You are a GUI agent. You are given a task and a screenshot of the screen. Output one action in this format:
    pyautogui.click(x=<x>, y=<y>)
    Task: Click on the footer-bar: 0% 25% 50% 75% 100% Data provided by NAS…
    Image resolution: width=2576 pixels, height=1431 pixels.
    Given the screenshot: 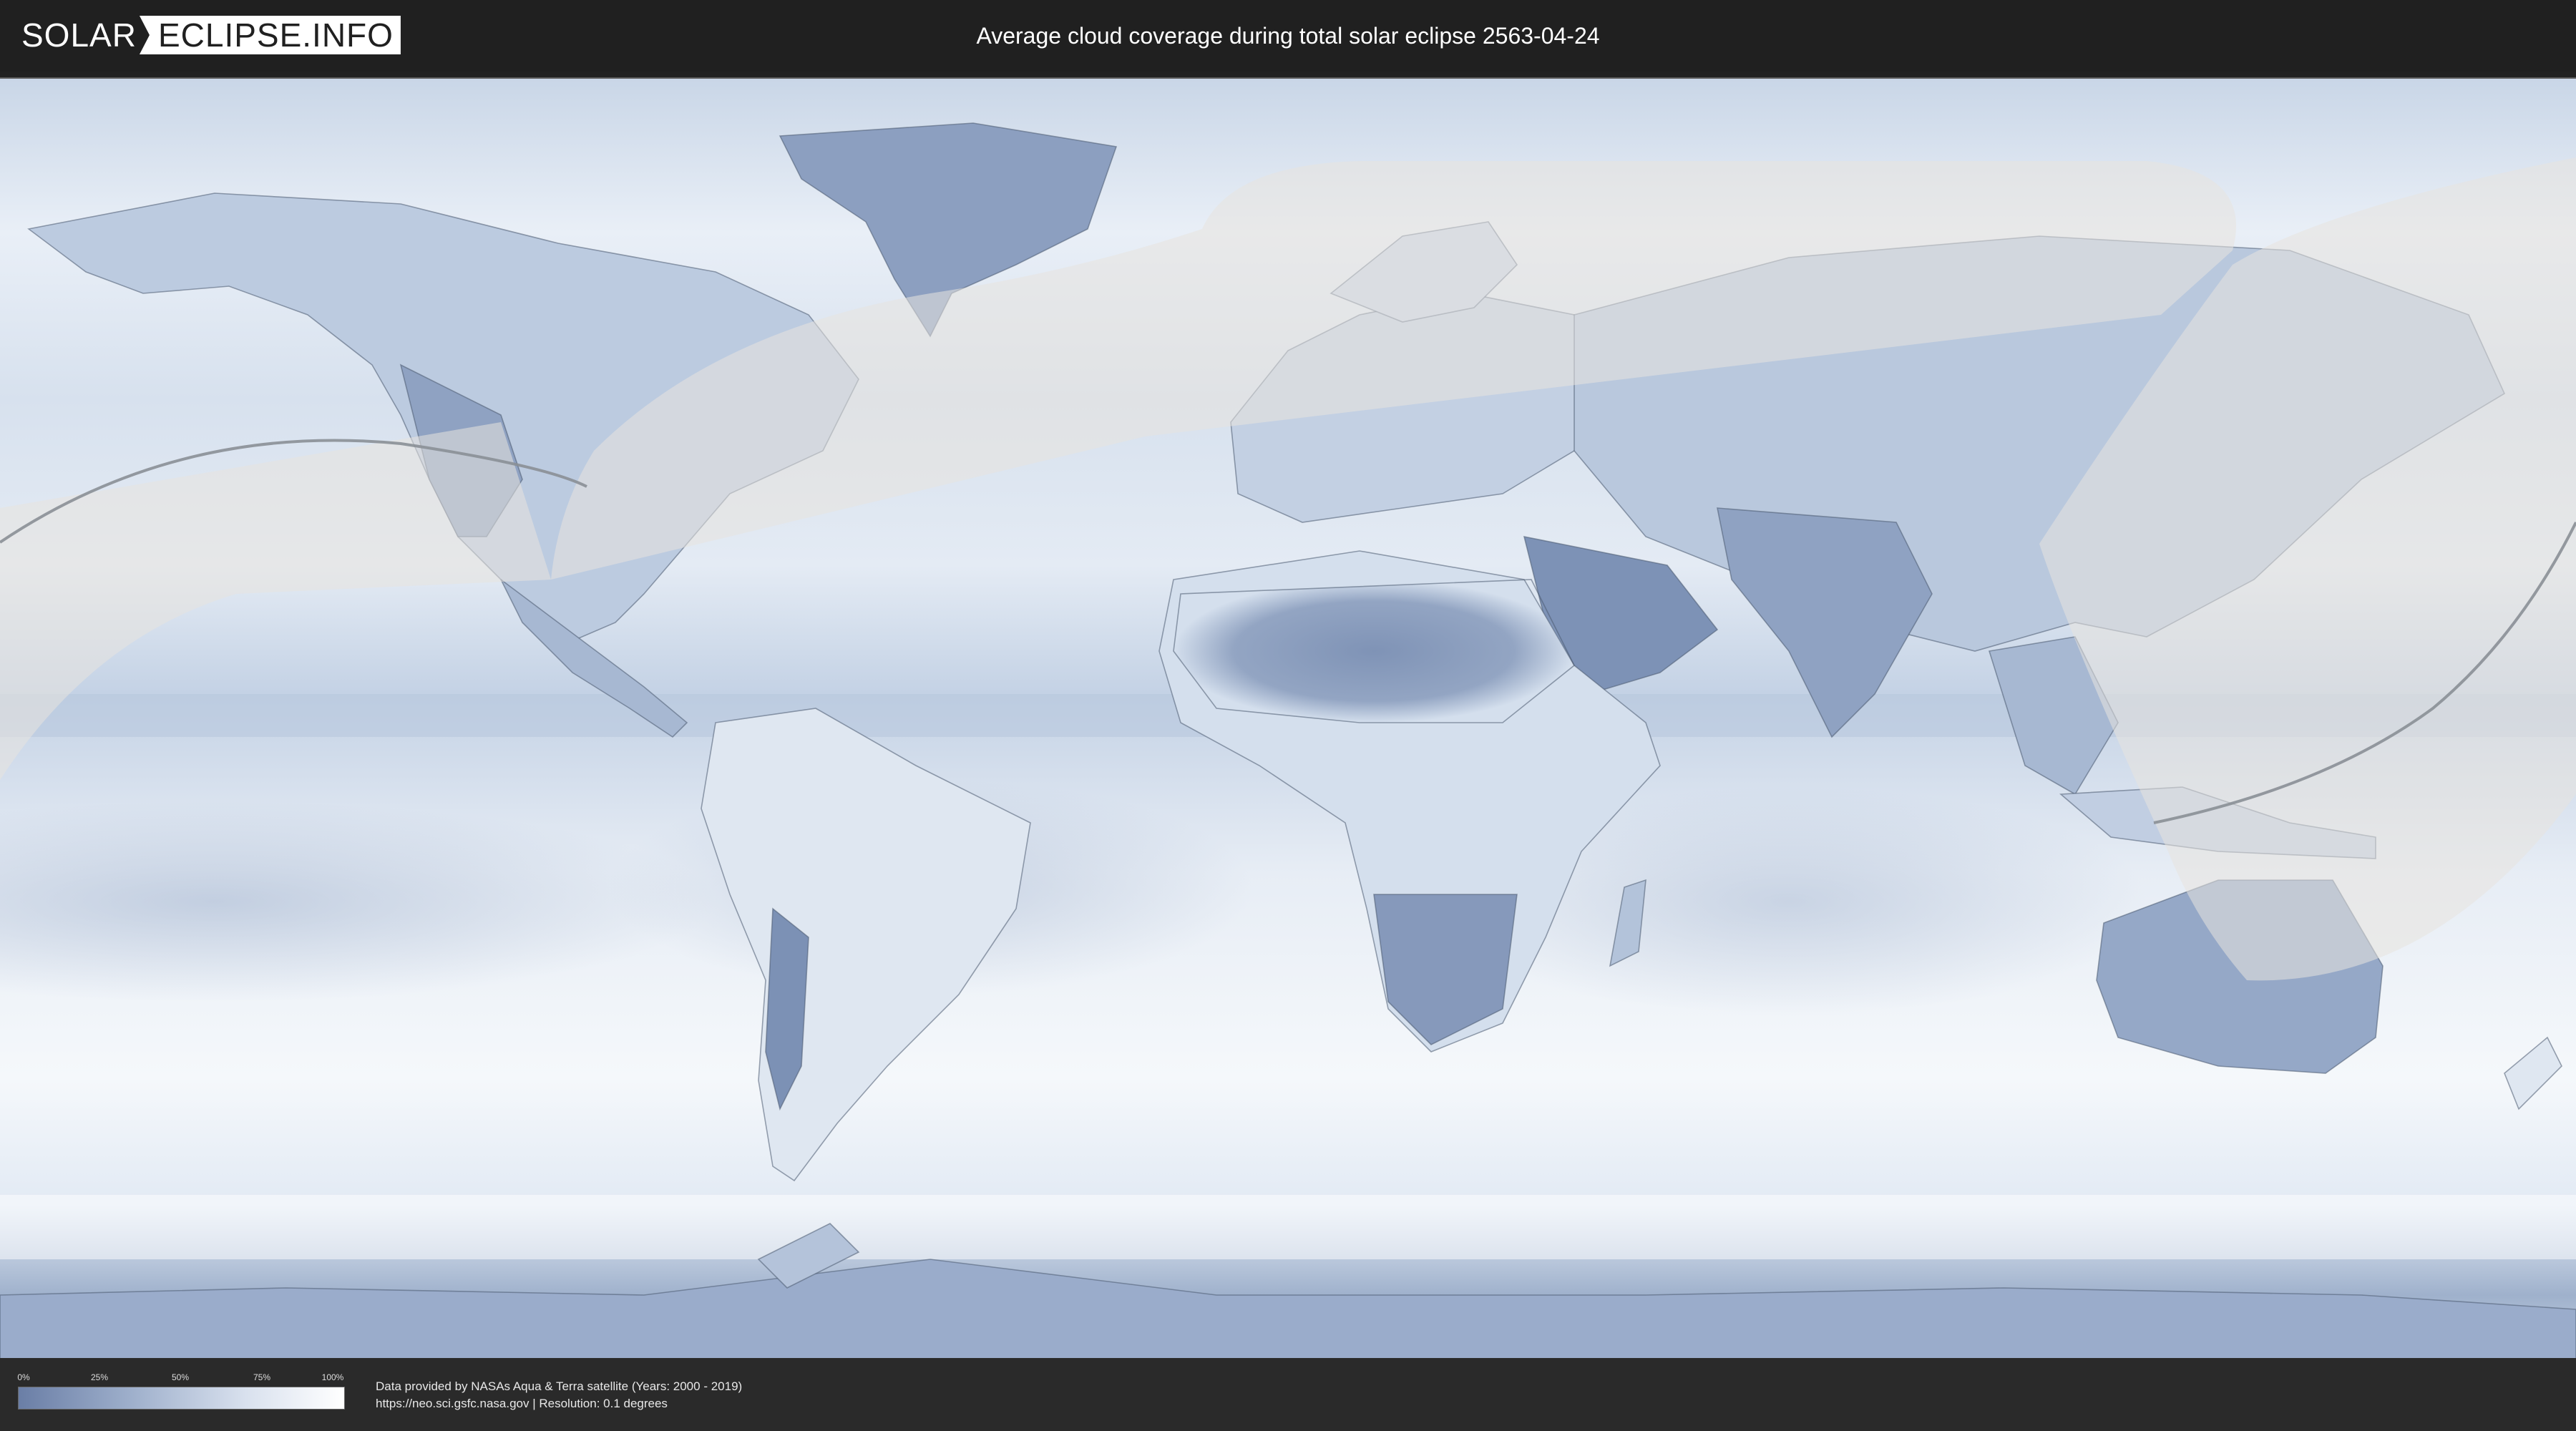 What is the action you would take?
    pyautogui.click(x=1288, y=1394)
    